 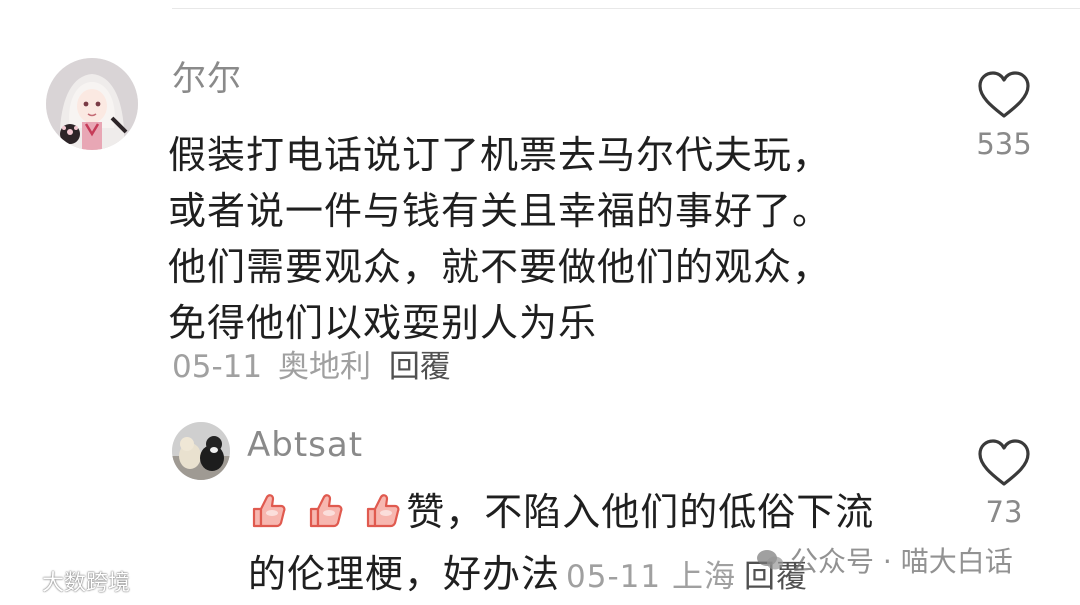 What do you see at coordinates (500, 211) in the screenshot?
I see `comment-text-line: 或者说一件与钱有关且幸福的事好了。` at bounding box center [500, 211].